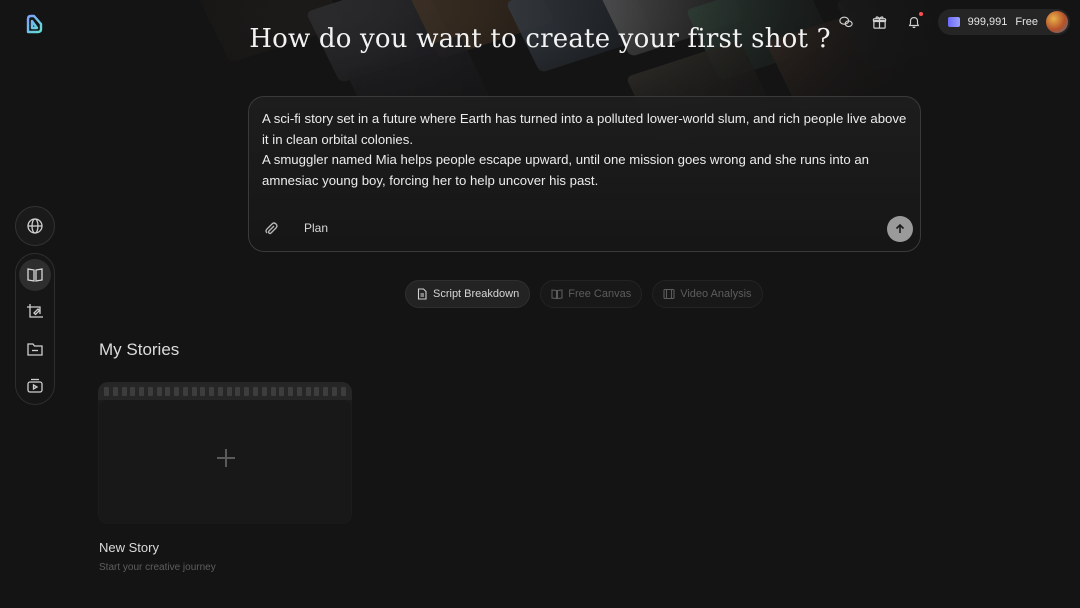 The image size is (1080, 608). I want to click on film-icon, so click(669, 294).